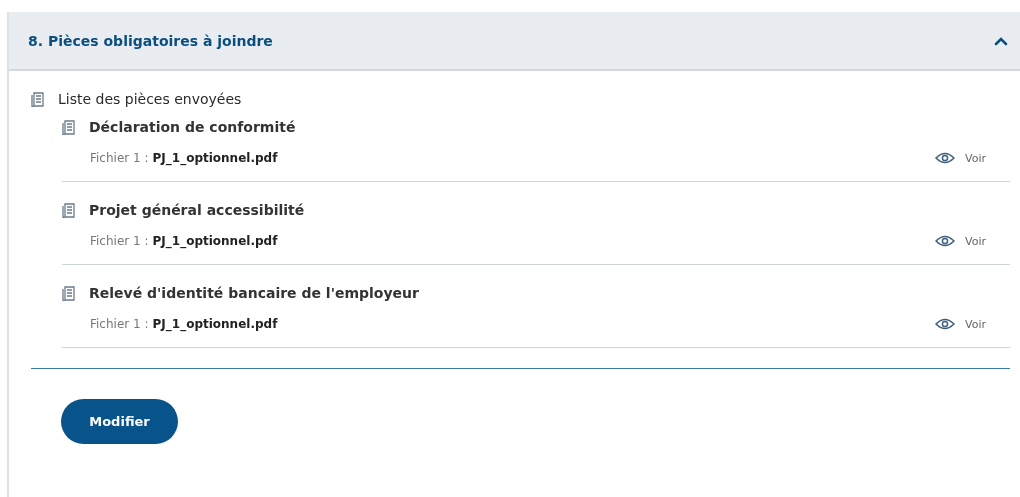 This screenshot has width=1020, height=497. What do you see at coordinates (1001, 40) in the screenshot?
I see `chevron-icon` at bounding box center [1001, 40].